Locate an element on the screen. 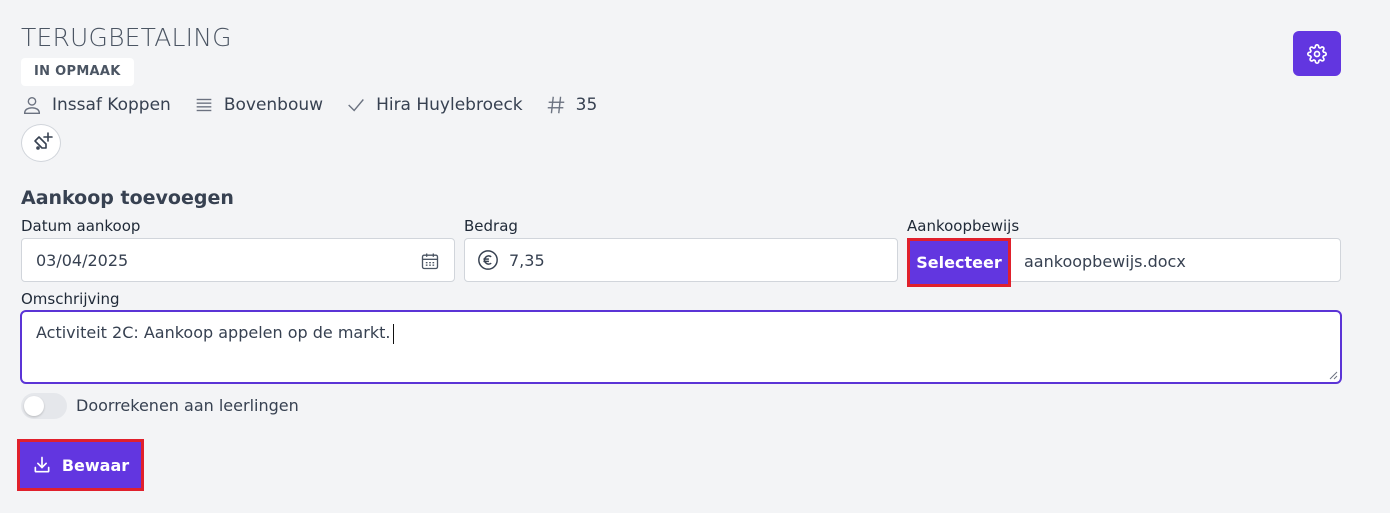  resize-handle-icon is located at coordinates (1333, 375).